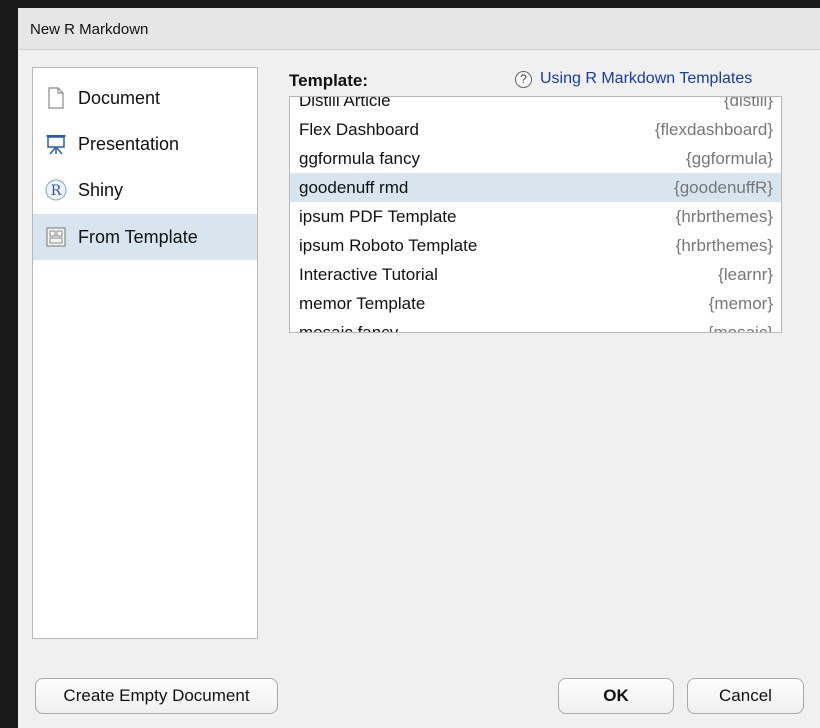 This screenshot has width=820, height=728. I want to click on sidebar-item-label: Presentation, so click(129, 144).